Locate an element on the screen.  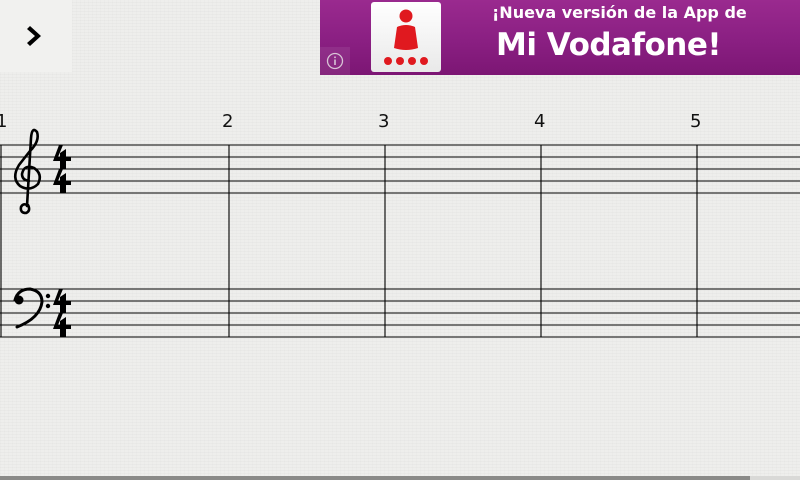
bass-clef-icon is located at coordinates (32, 308).